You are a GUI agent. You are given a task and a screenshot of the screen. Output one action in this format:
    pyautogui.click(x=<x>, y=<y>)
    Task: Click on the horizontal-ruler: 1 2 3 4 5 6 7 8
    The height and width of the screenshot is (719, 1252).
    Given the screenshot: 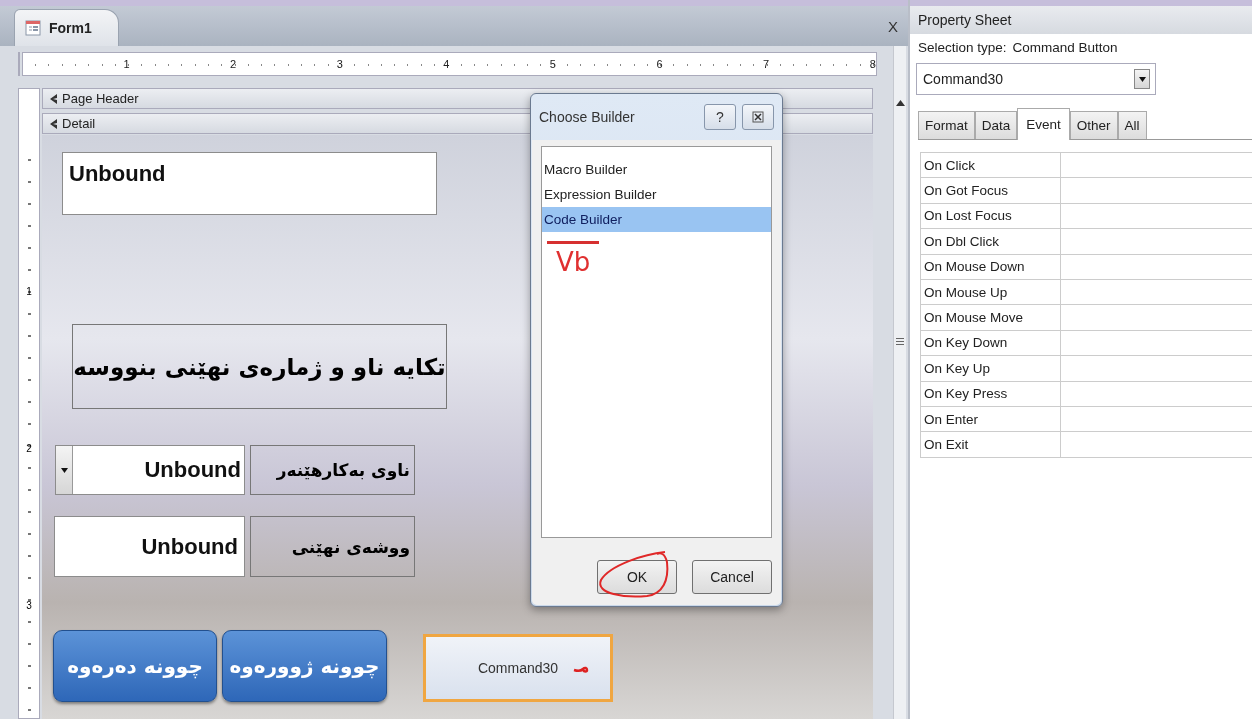 What is the action you would take?
    pyautogui.click(x=449, y=64)
    